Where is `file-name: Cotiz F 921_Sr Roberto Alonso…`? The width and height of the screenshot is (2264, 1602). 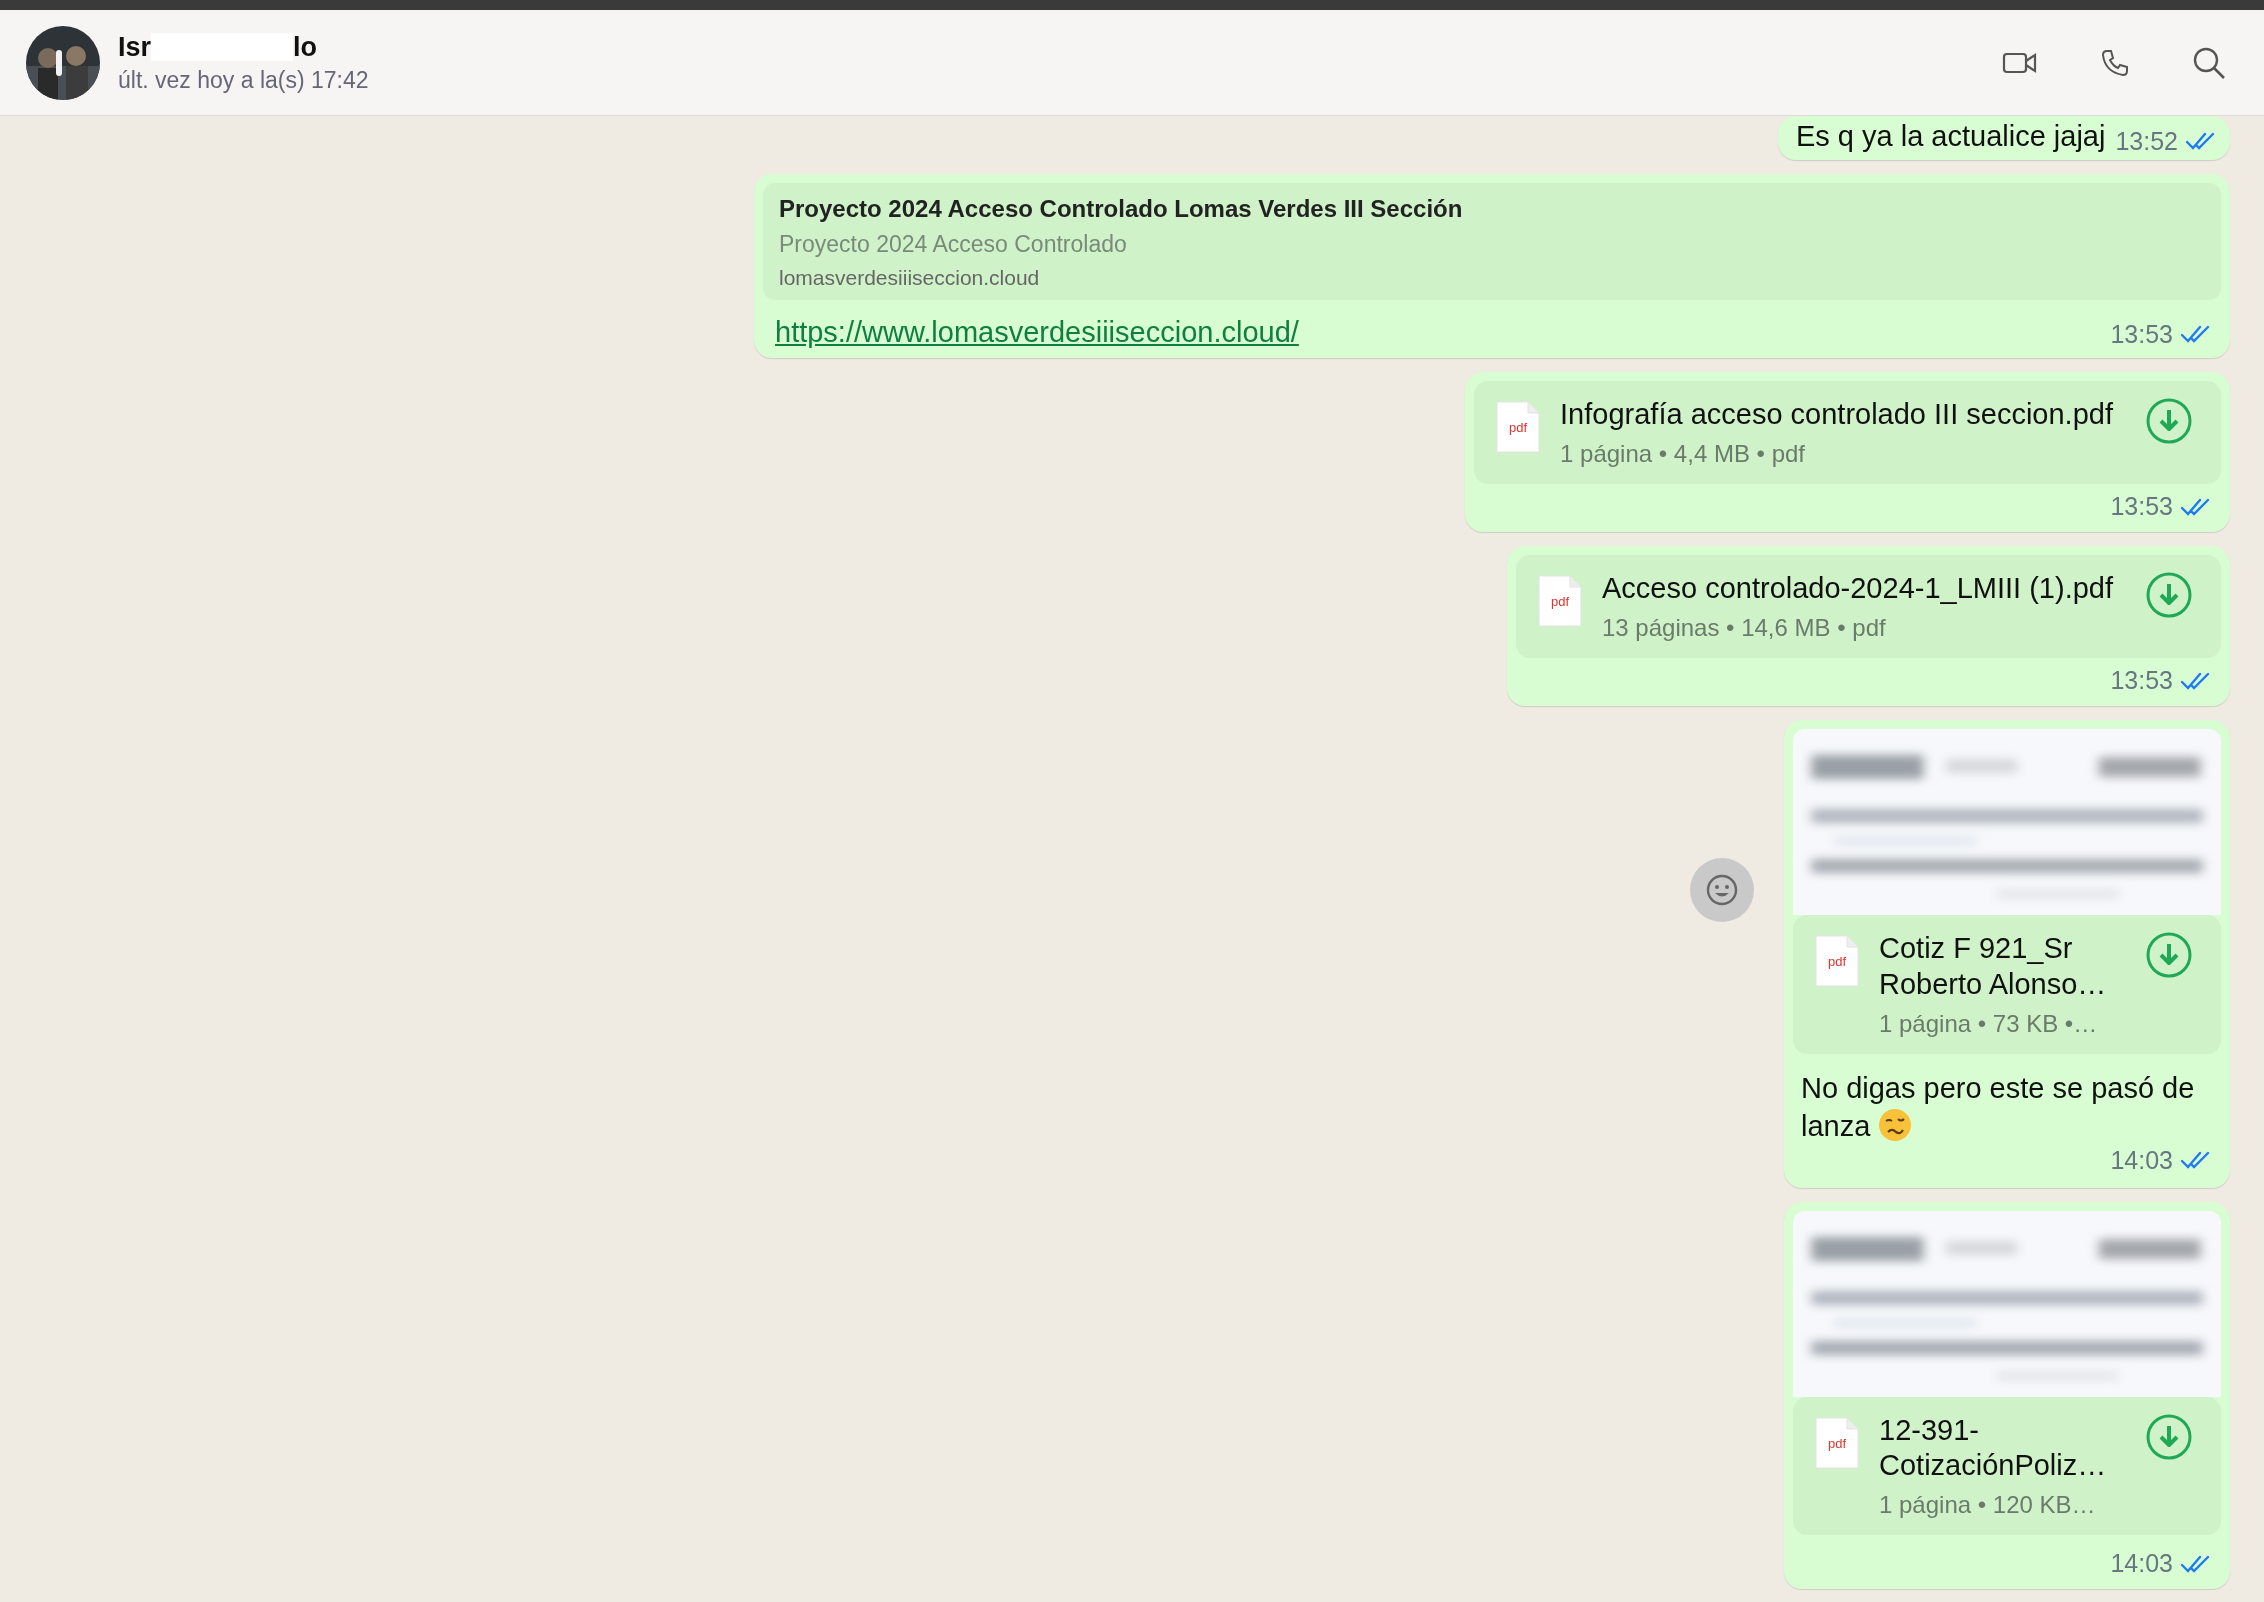
file-name: Cotiz F 921_Sr Roberto Alonso… is located at coordinates (1993, 966).